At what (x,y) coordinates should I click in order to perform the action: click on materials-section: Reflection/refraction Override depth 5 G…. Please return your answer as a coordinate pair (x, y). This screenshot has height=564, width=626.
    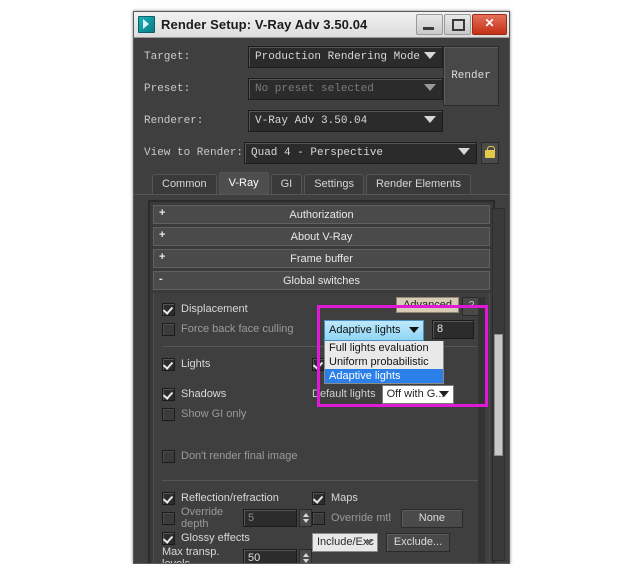
    Looking at the image, I should click on (321, 525).